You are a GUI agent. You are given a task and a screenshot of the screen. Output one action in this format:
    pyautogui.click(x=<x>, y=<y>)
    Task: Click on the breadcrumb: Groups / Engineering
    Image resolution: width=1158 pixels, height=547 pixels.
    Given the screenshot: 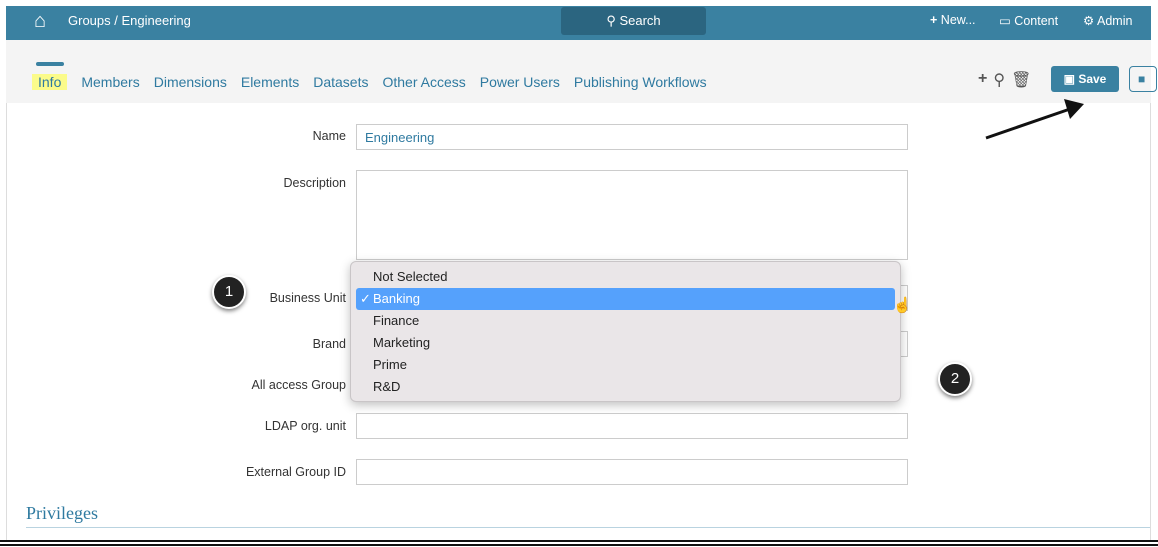 What is the action you would take?
    pyautogui.click(x=129, y=20)
    